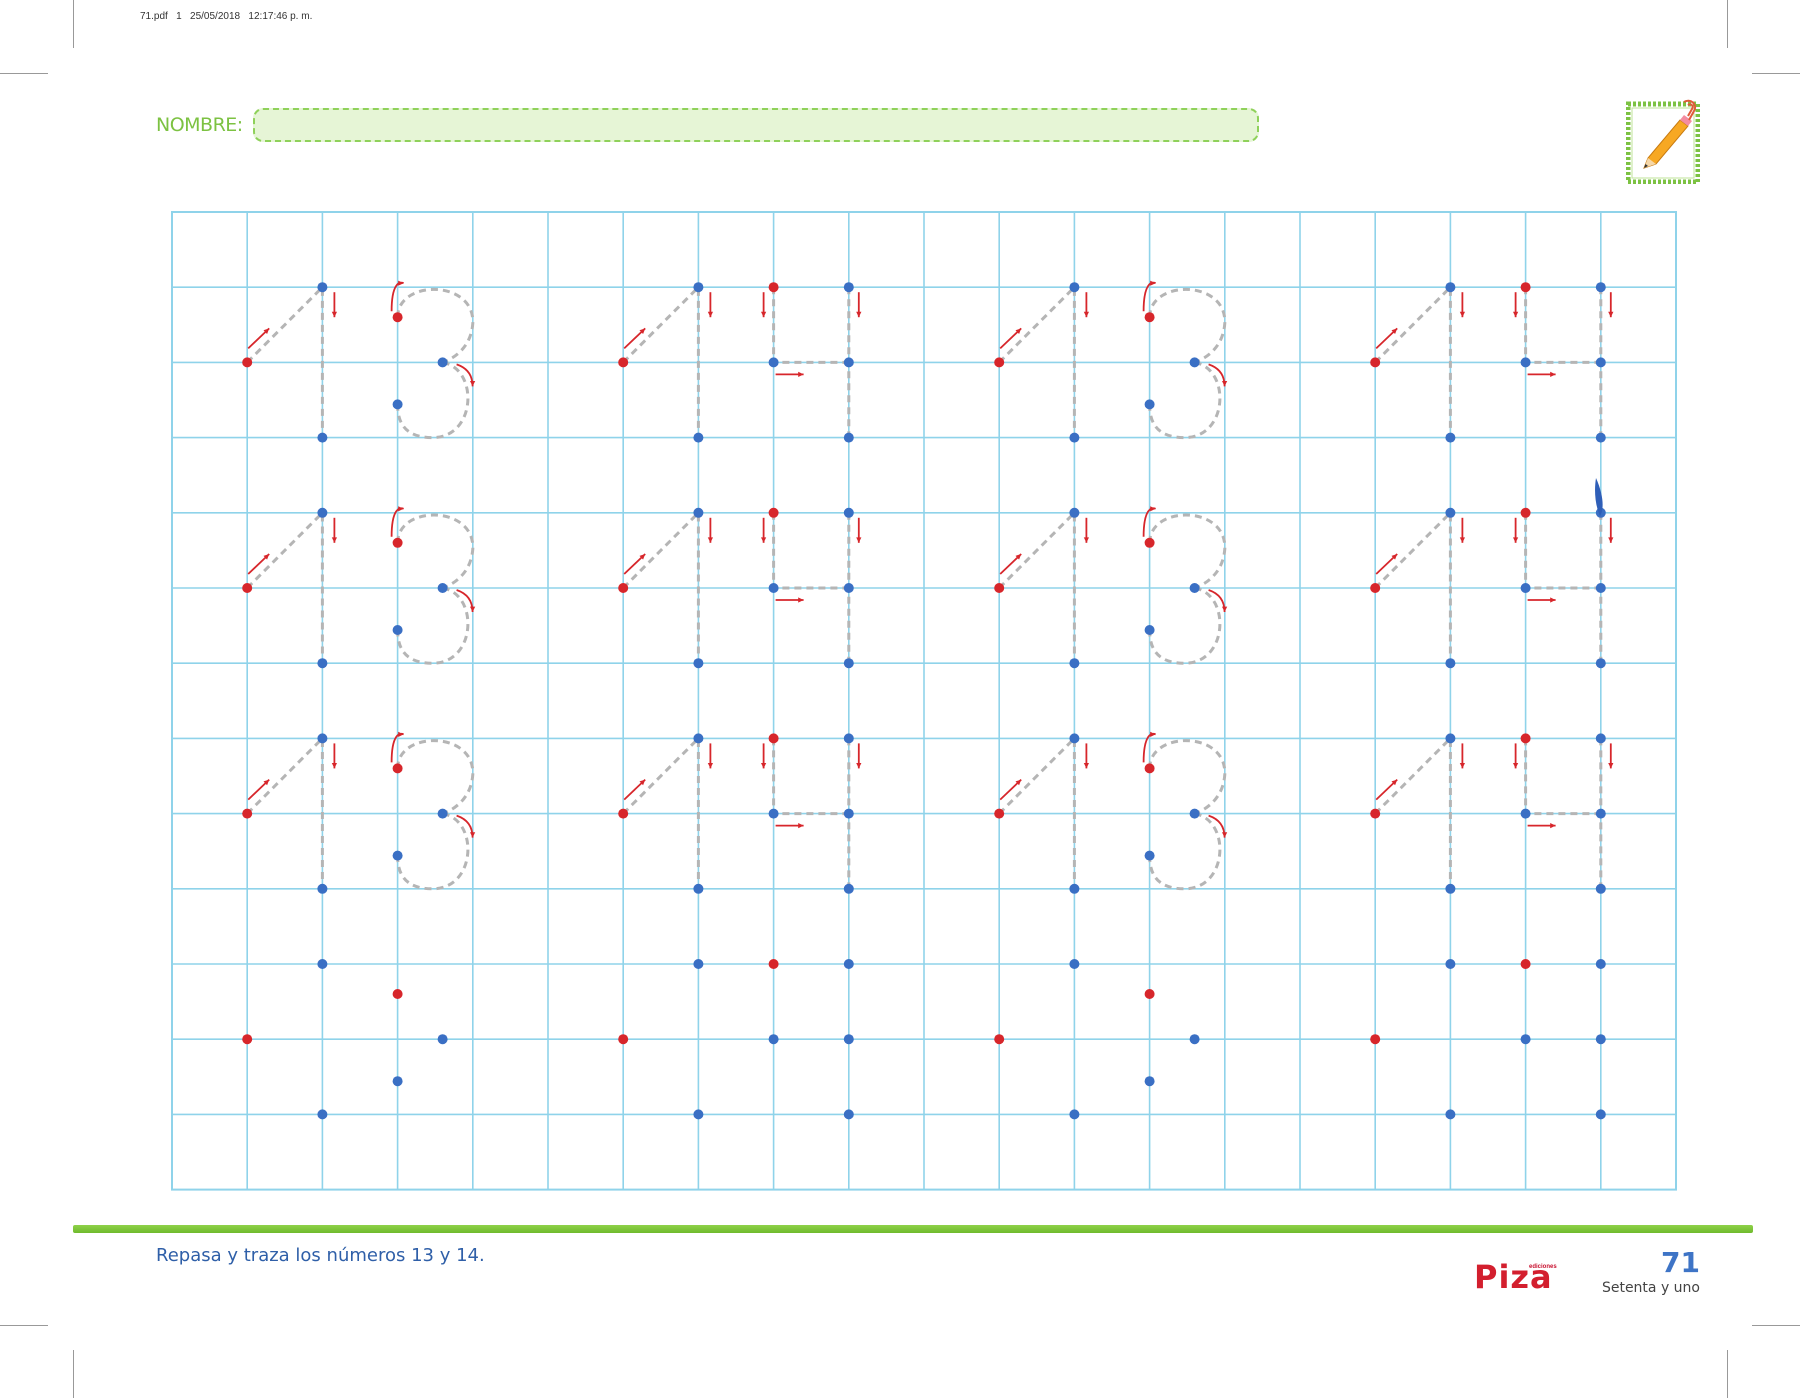  What do you see at coordinates (913, 1229) in the screenshot?
I see `footer-bar` at bounding box center [913, 1229].